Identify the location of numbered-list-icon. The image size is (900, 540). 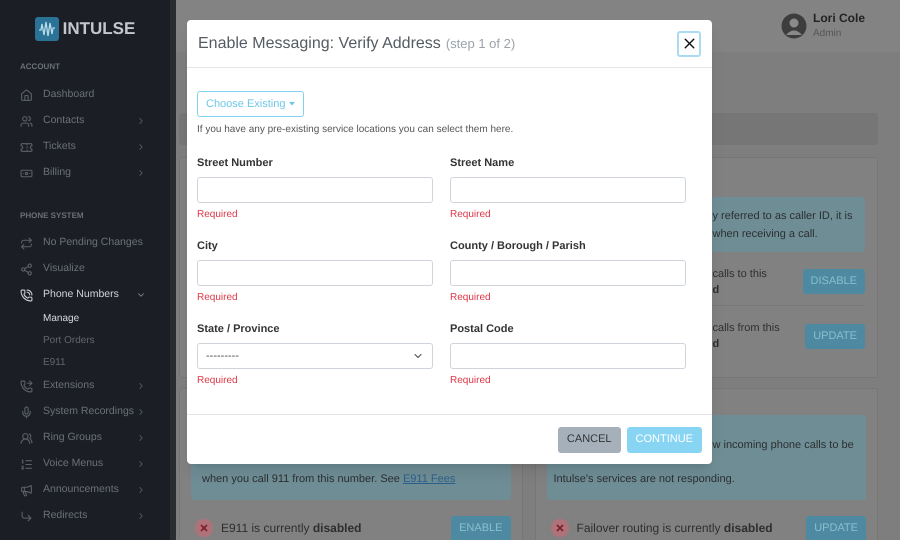
(26, 464).